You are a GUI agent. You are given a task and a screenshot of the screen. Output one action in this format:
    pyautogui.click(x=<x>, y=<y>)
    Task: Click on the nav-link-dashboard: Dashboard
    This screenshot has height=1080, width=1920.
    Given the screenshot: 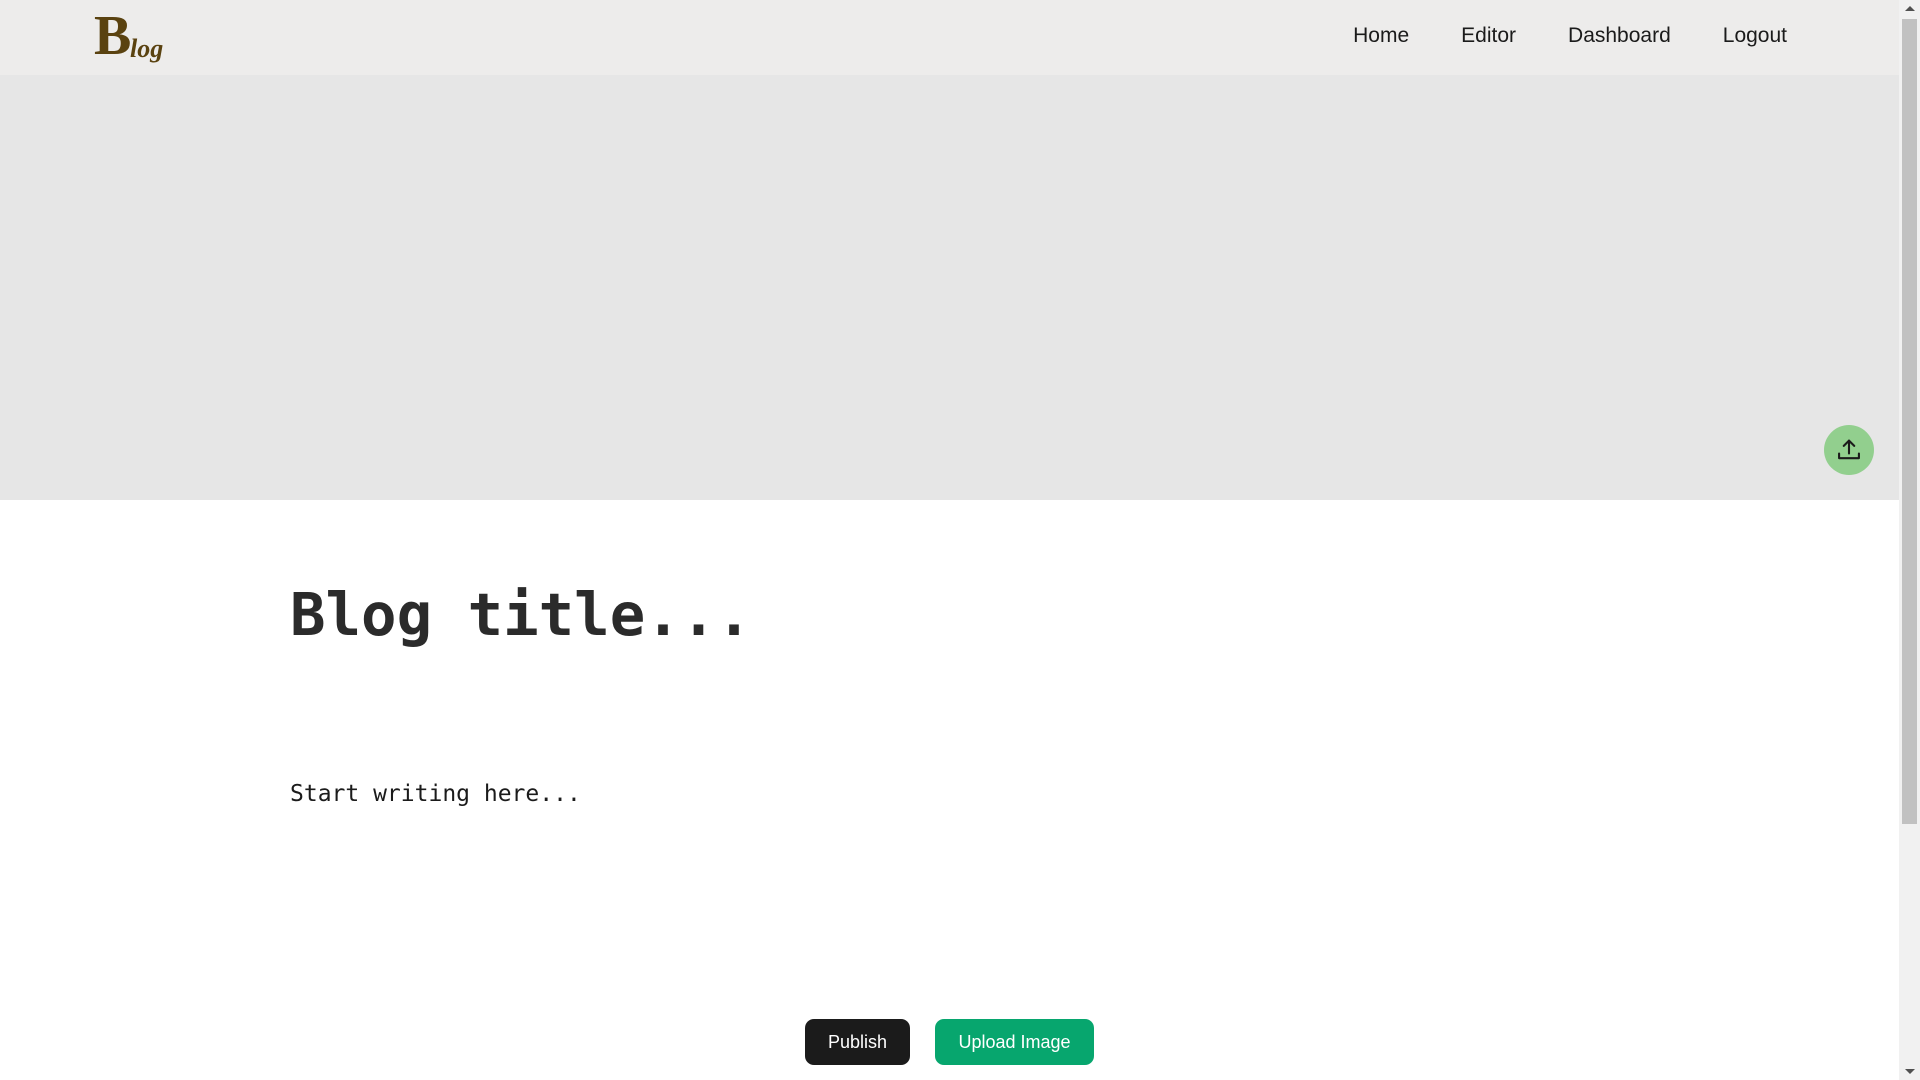 What is the action you would take?
    pyautogui.click(x=1619, y=36)
    